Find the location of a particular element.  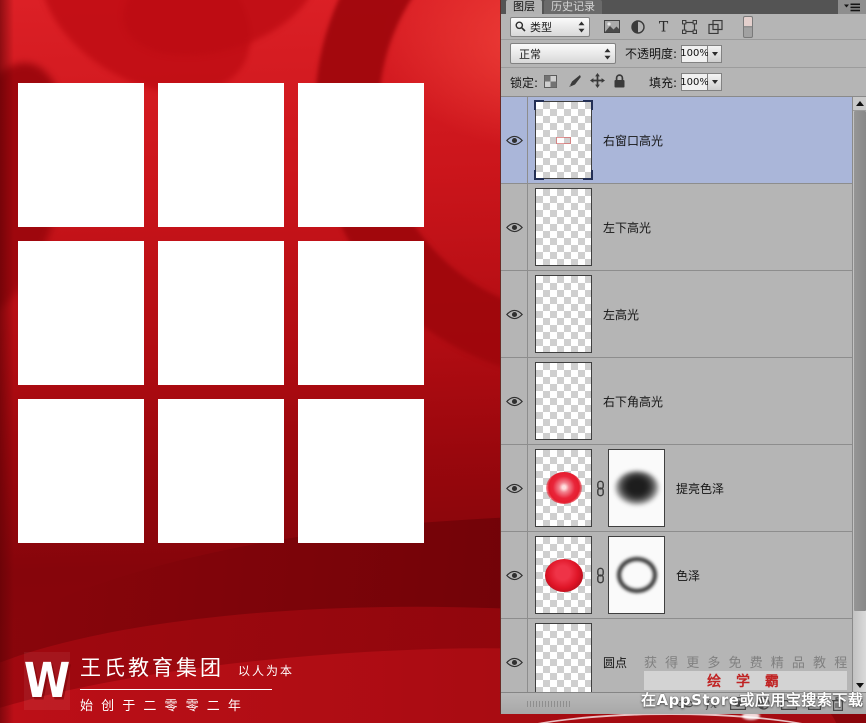

red-ring-blob is located at coordinates (563, 488).